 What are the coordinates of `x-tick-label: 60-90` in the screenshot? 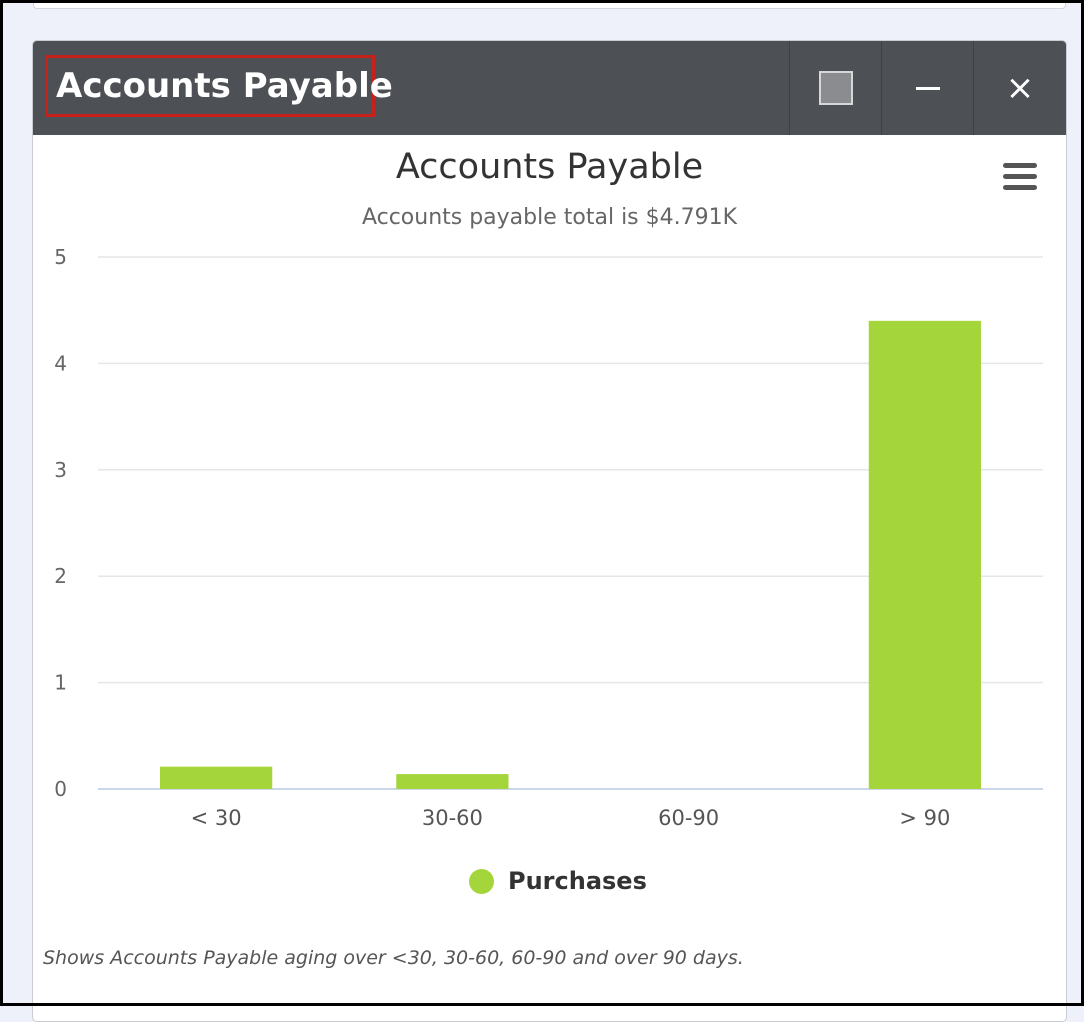 It's located at (688, 818).